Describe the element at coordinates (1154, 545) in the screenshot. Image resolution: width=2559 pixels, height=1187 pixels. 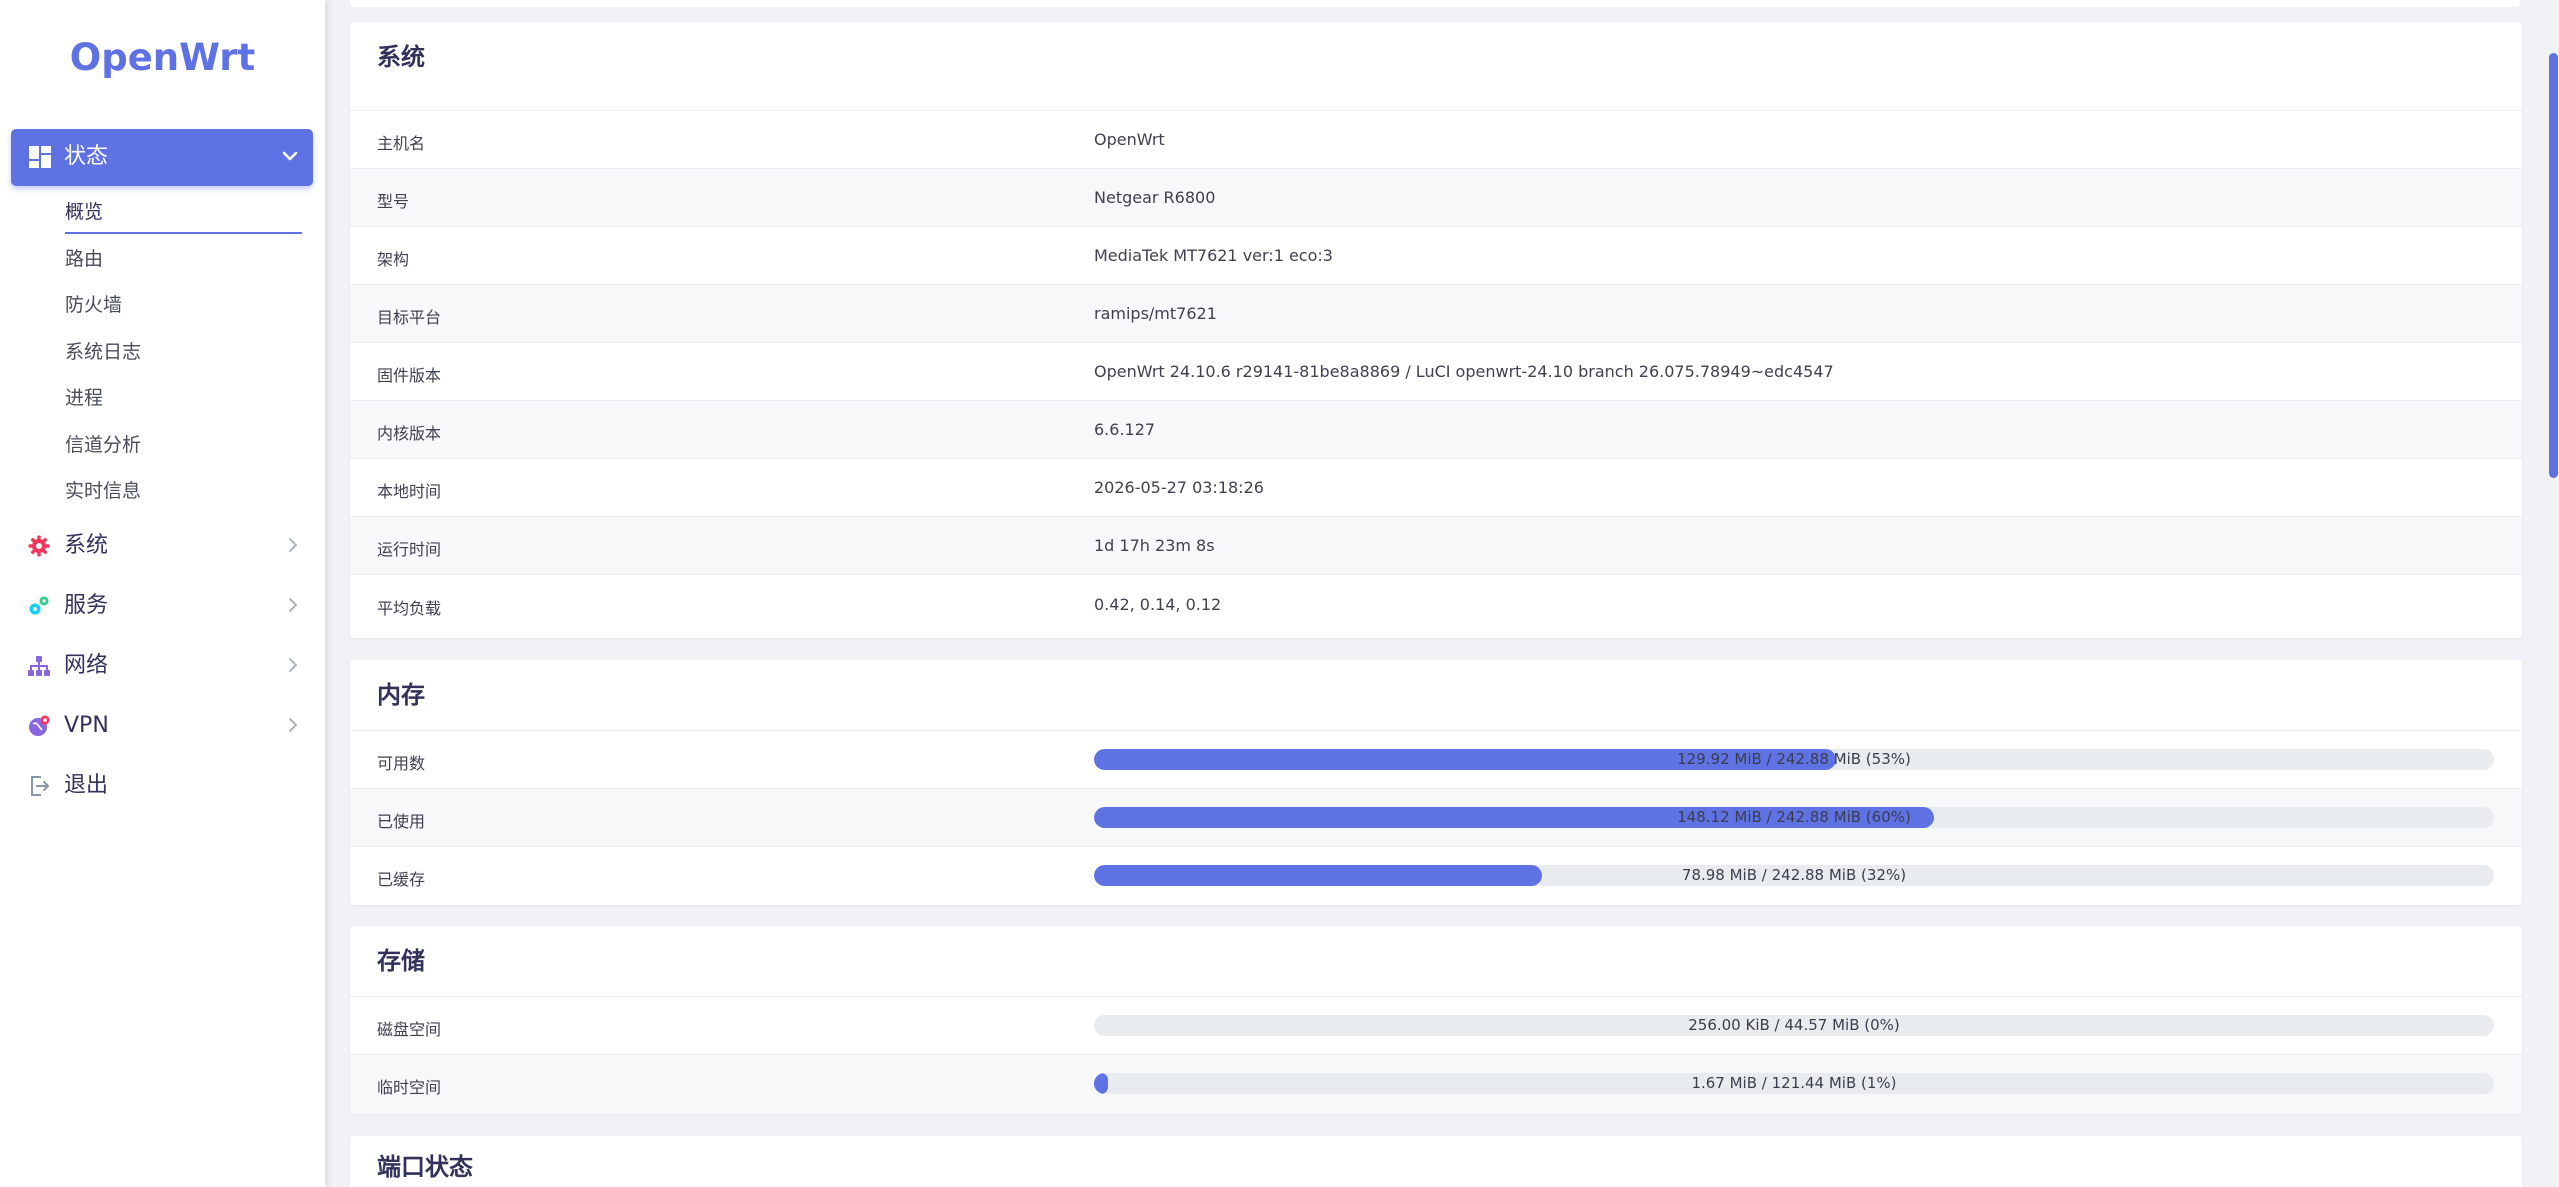
I see `row-value: 1d 17h 23m 8s` at that location.